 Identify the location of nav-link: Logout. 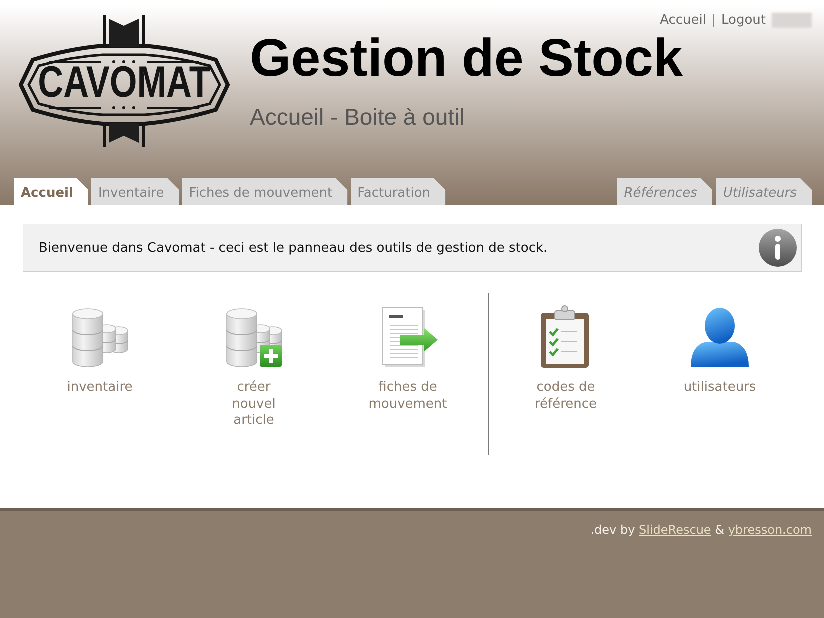
(743, 20).